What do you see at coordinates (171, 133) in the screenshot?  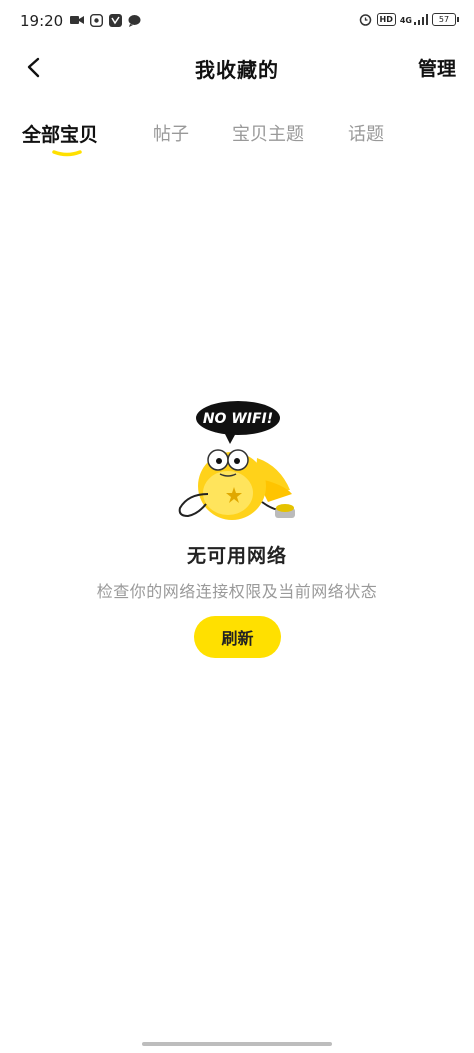 I see `tab-posts: 帖子` at bounding box center [171, 133].